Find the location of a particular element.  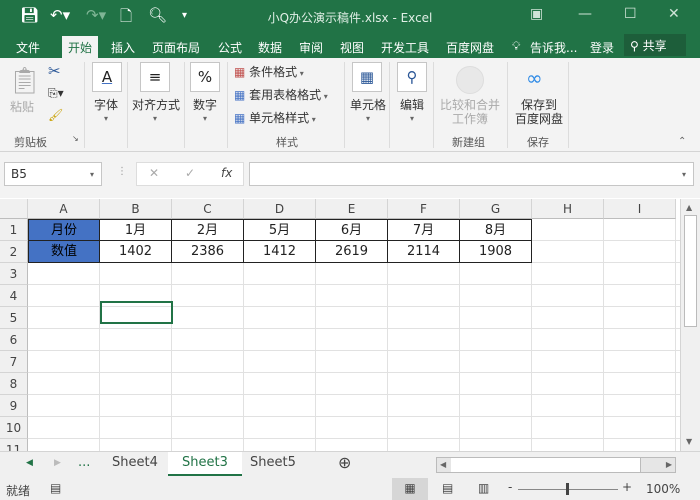

maximize-icon: ☐ is located at coordinates (630, 14).